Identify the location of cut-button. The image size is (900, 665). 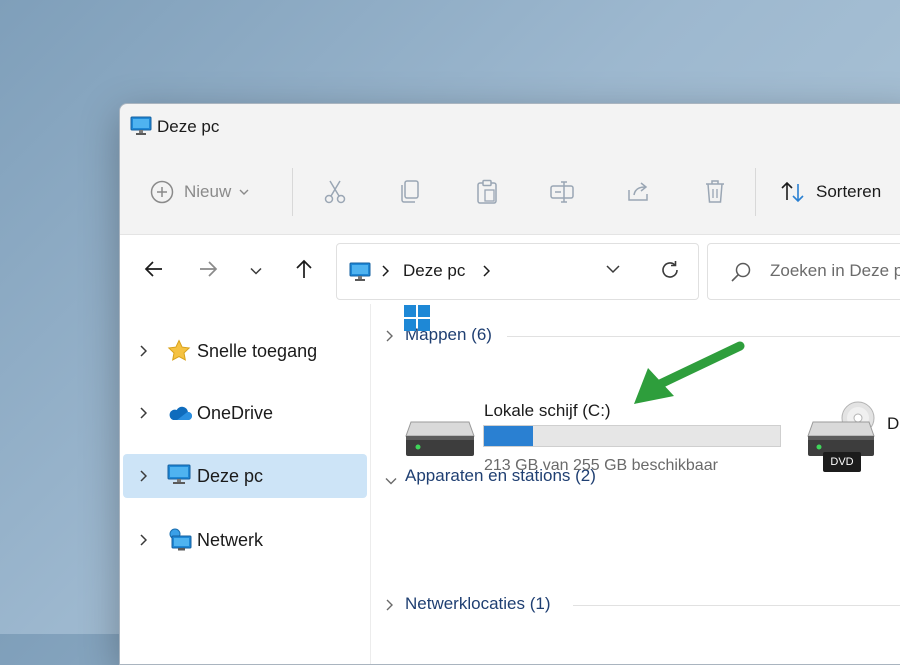
(335, 192).